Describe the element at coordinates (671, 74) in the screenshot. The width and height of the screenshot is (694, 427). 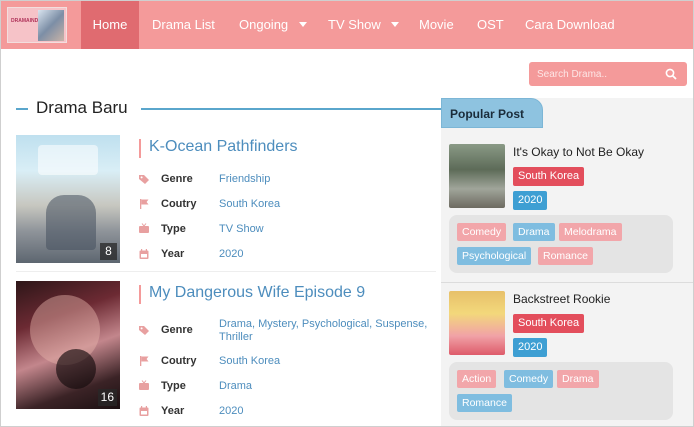
I see `search-icon` at that location.